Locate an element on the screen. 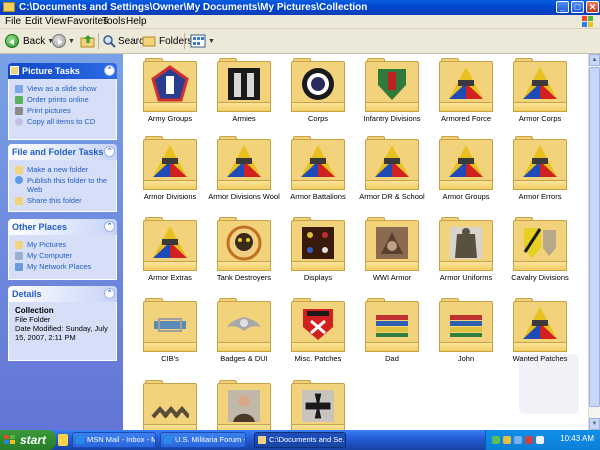 This screenshot has width=600, height=450. folder-item: Armor Extras is located at coordinates (170, 254).